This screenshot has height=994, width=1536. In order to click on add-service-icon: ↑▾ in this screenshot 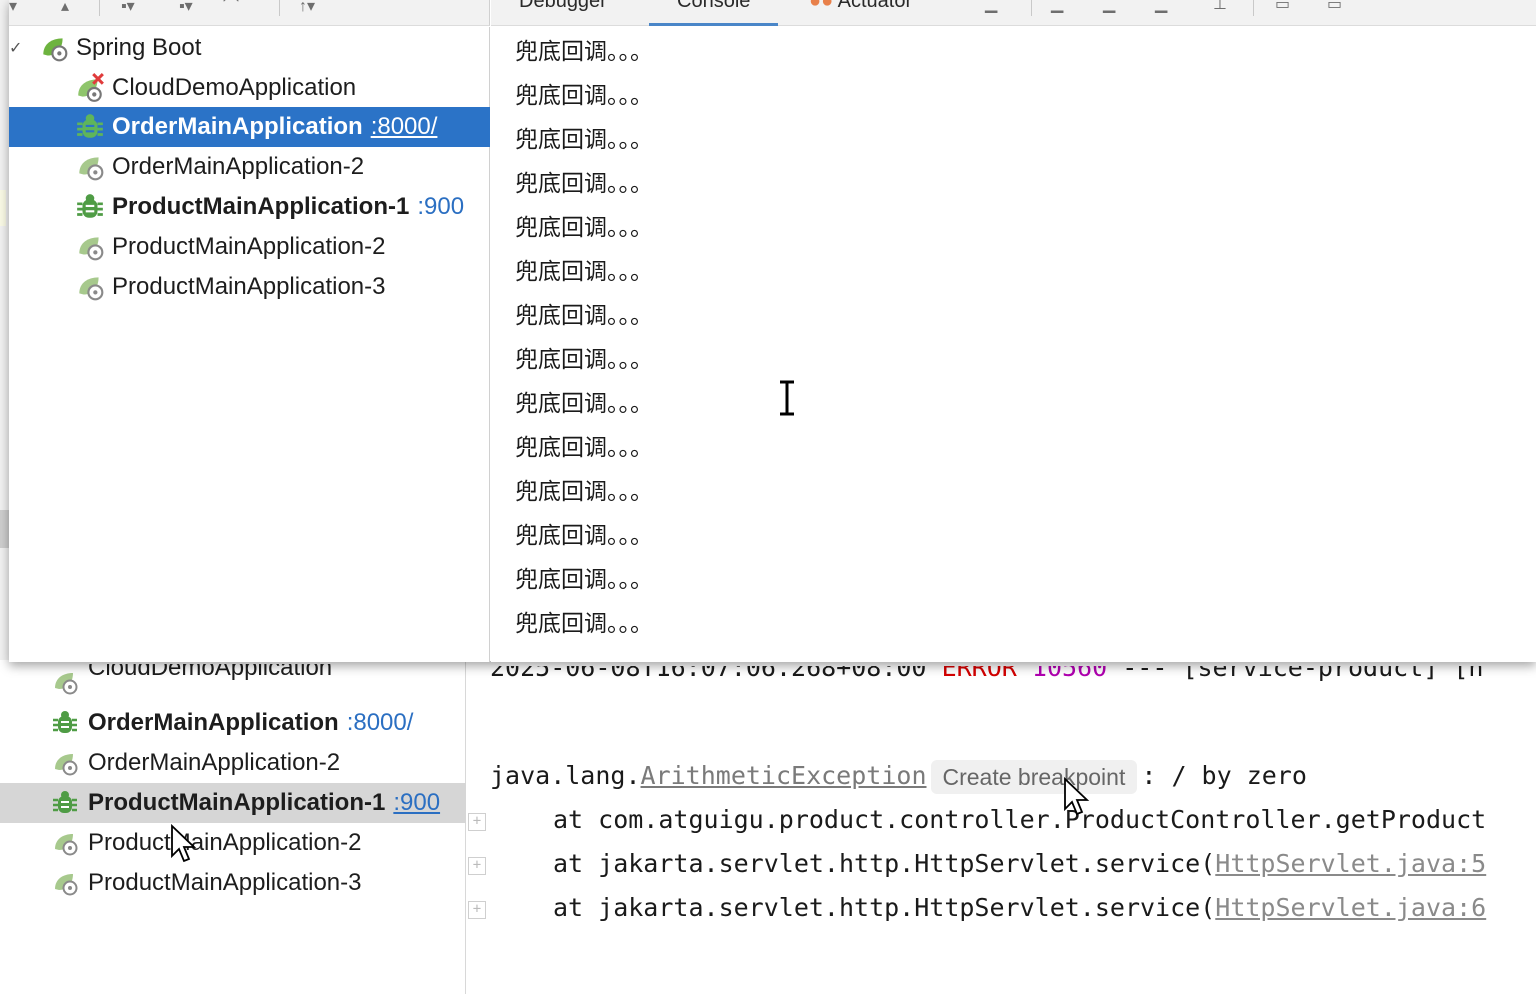, I will do `click(307, 9)`.